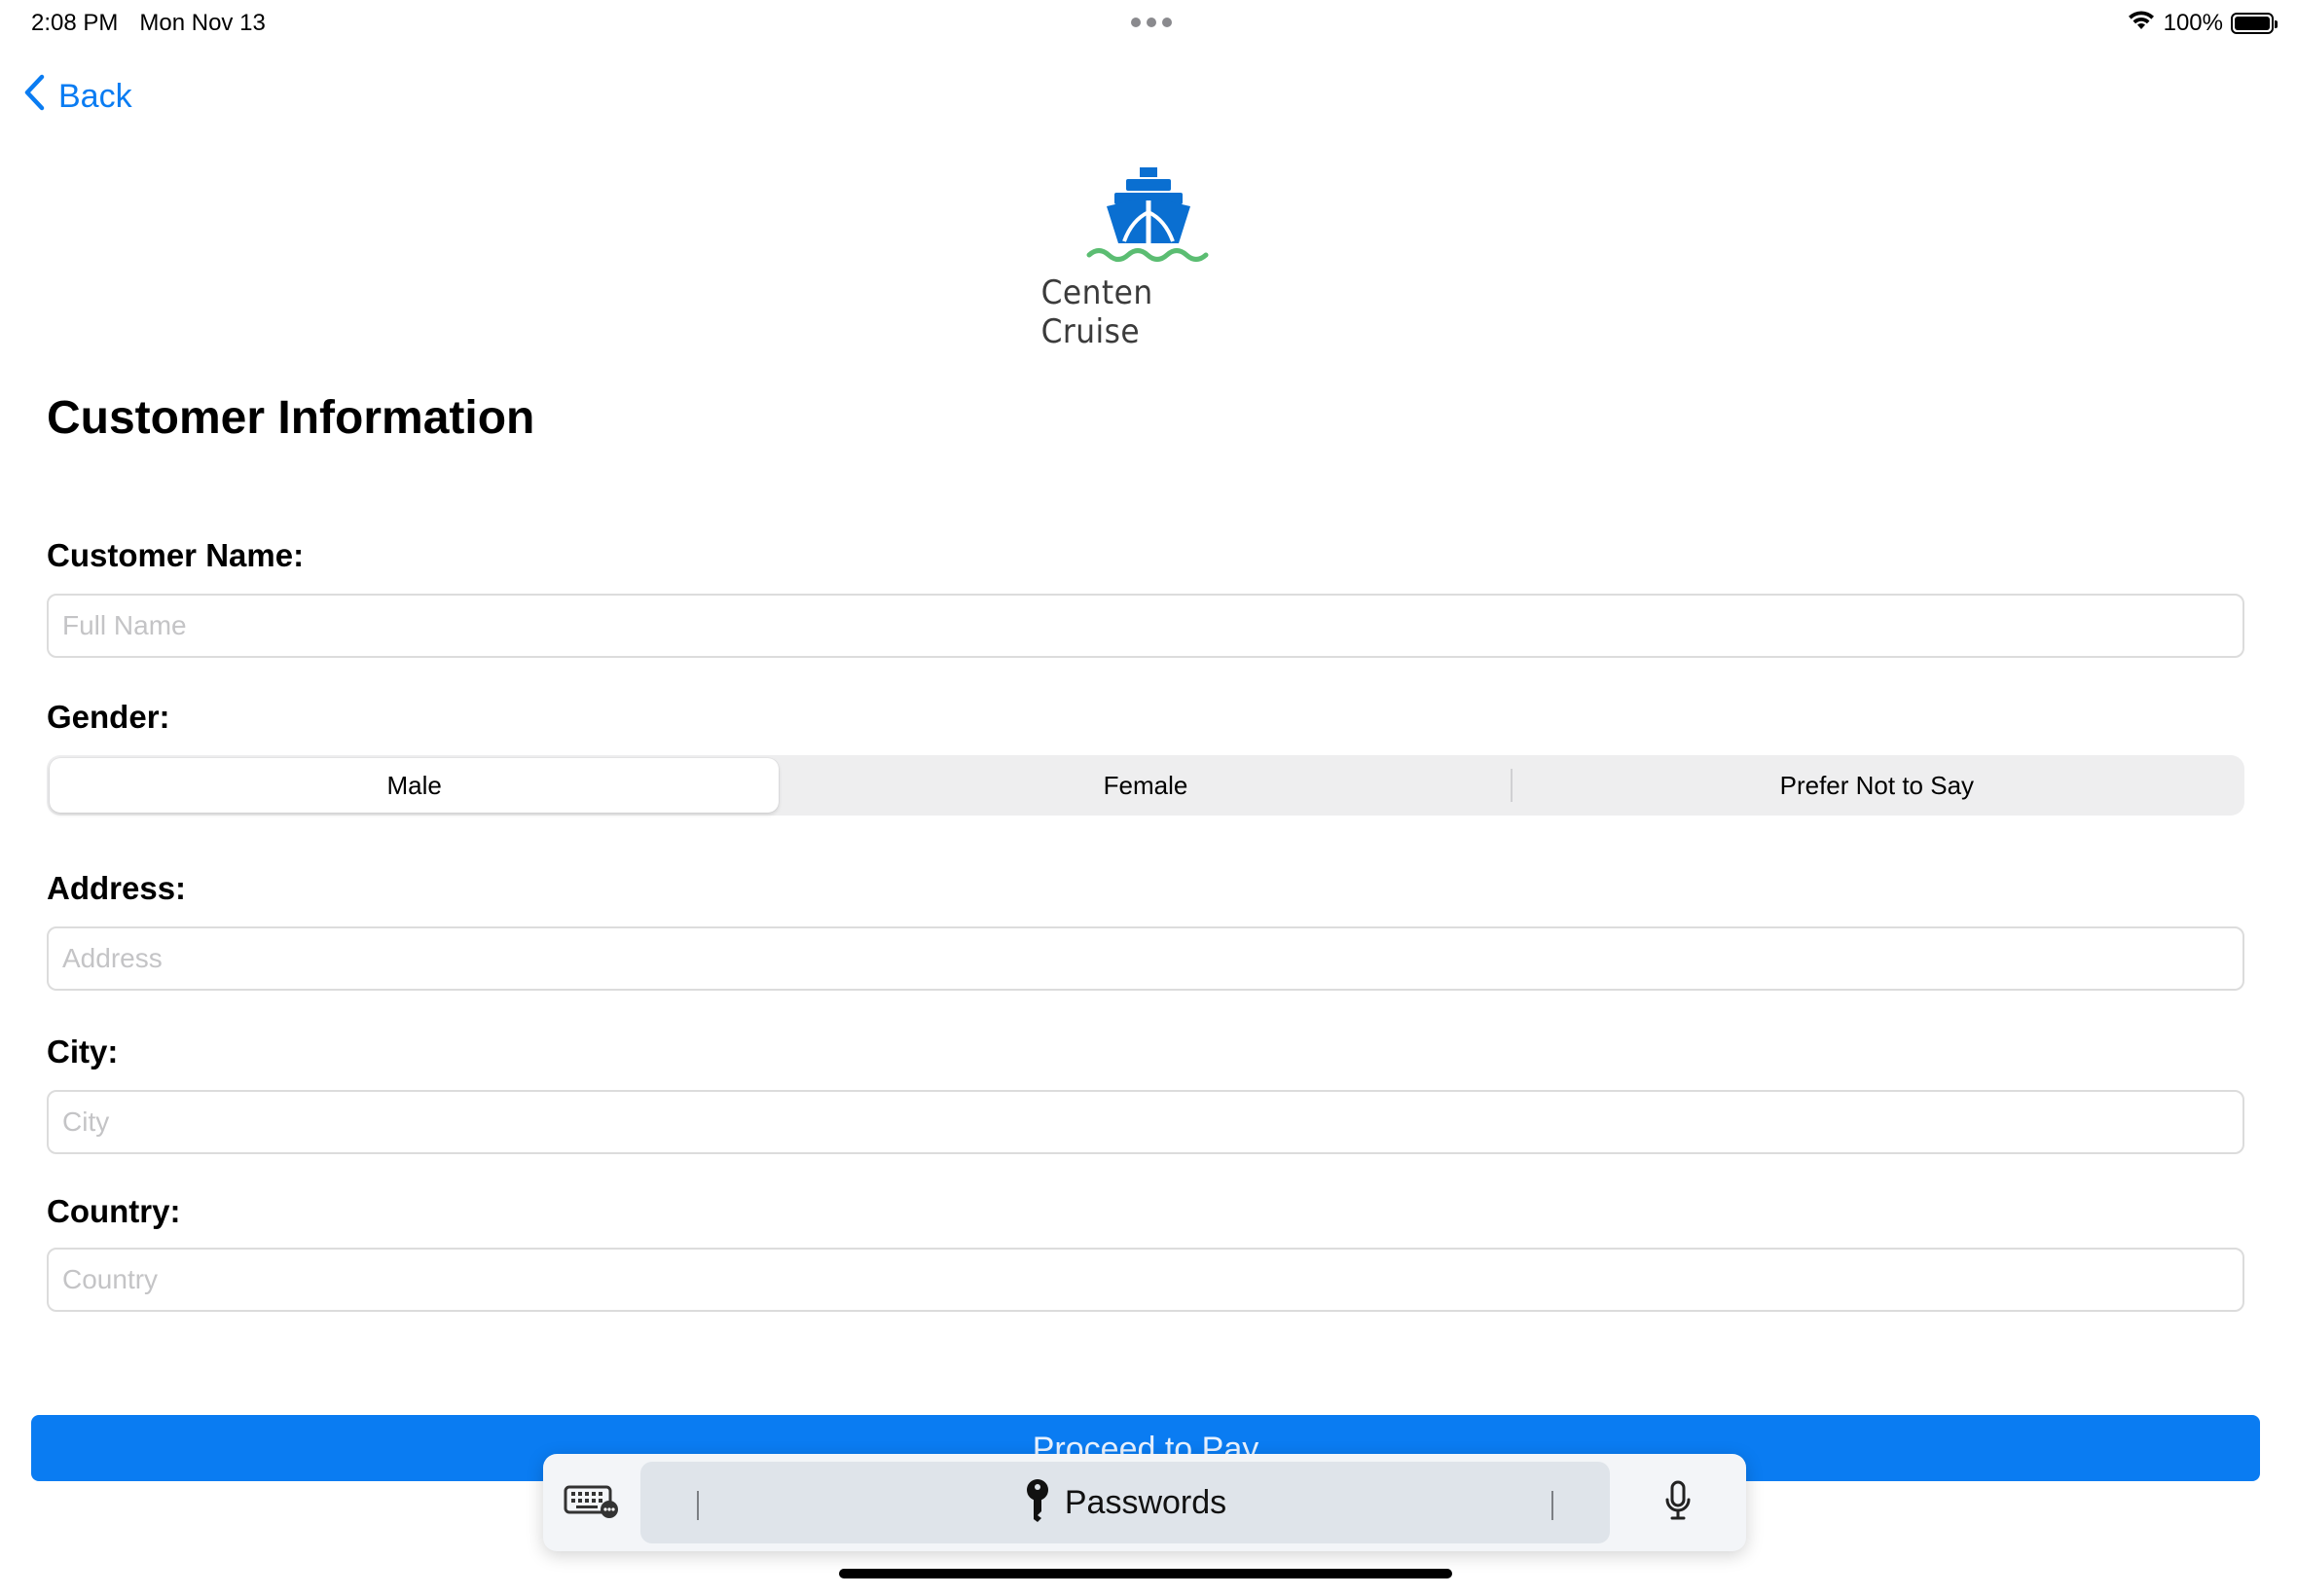 The image size is (2297, 1596). I want to click on chevron-left-icon, so click(34, 97).